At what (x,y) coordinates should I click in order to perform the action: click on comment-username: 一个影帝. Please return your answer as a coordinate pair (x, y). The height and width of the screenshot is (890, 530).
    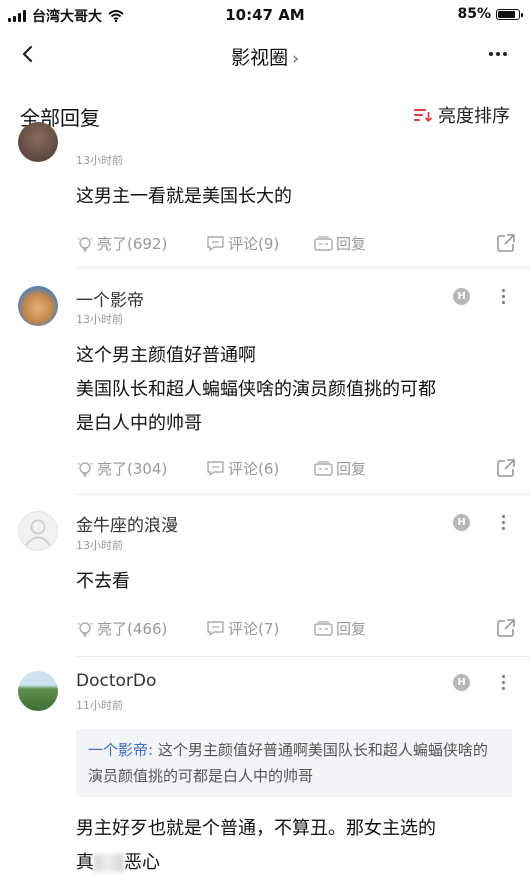
    Looking at the image, I should click on (110, 298).